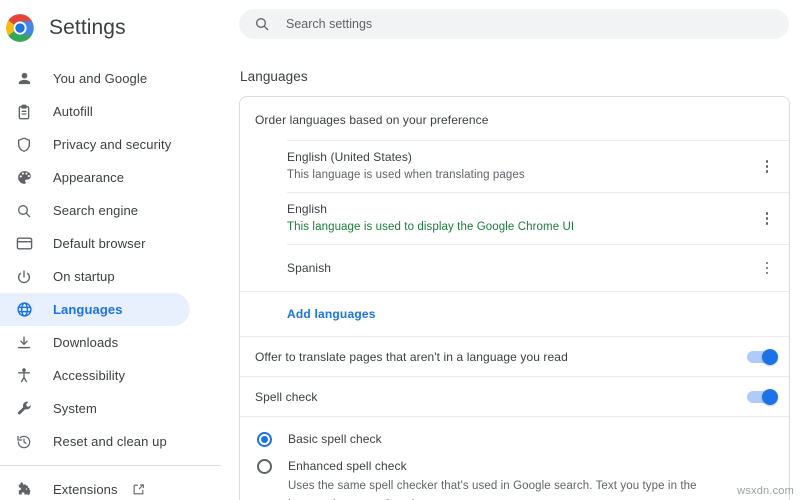  I want to click on sidebar-item-privacy-and-security: Privacy and security, so click(95, 144).